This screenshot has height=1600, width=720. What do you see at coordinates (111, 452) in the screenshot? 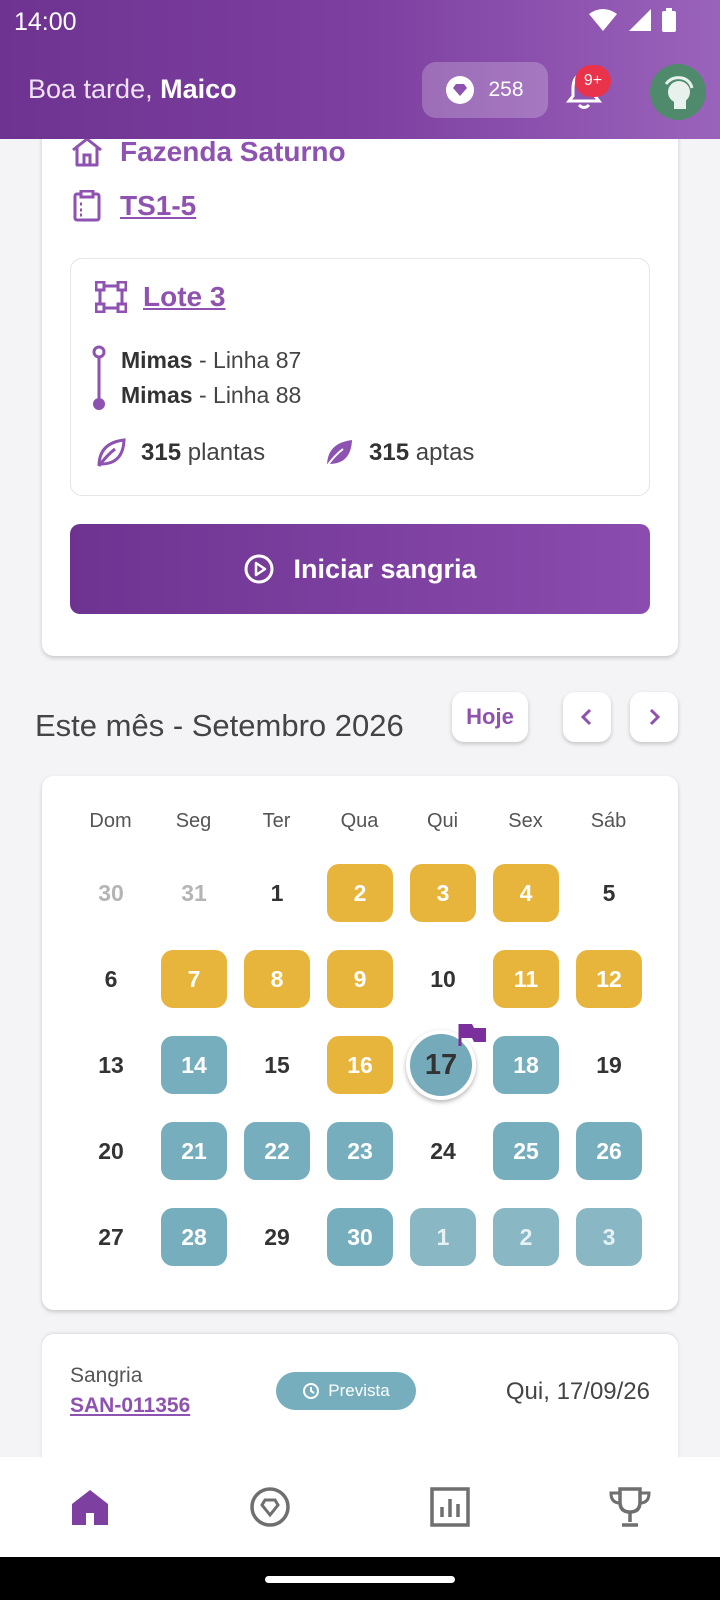
I see `leaf-outline-icon` at bounding box center [111, 452].